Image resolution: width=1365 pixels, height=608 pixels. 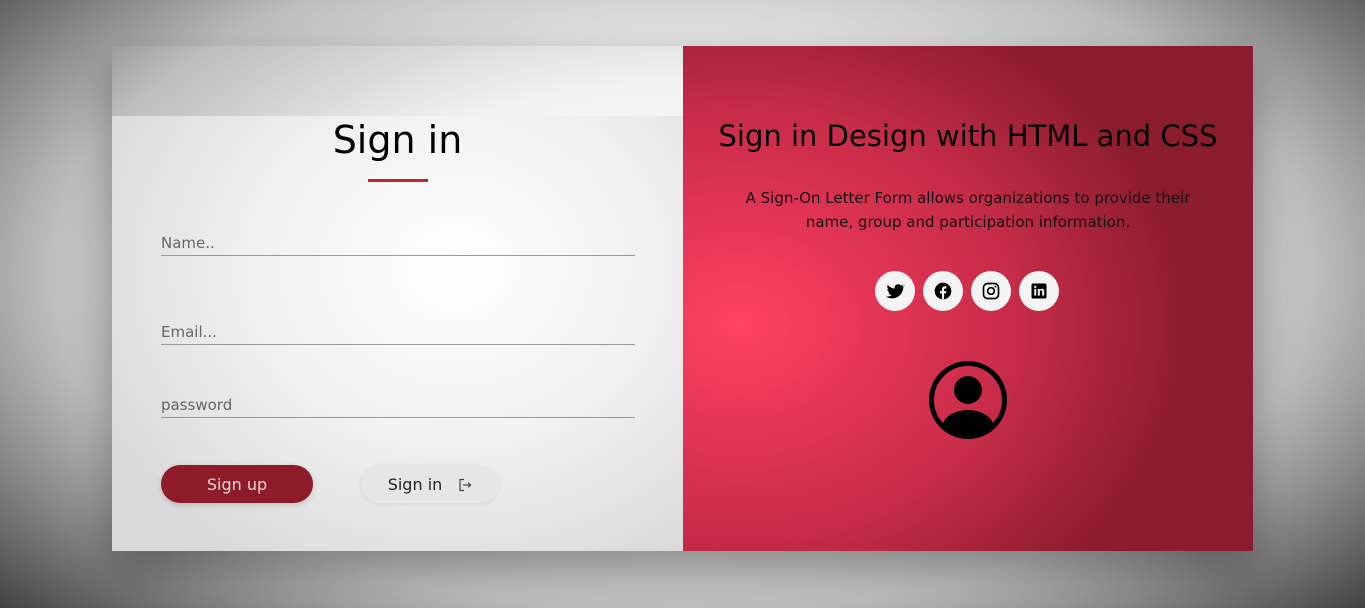 I want to click on linkedin-icon, so click(x=1039, y=291).